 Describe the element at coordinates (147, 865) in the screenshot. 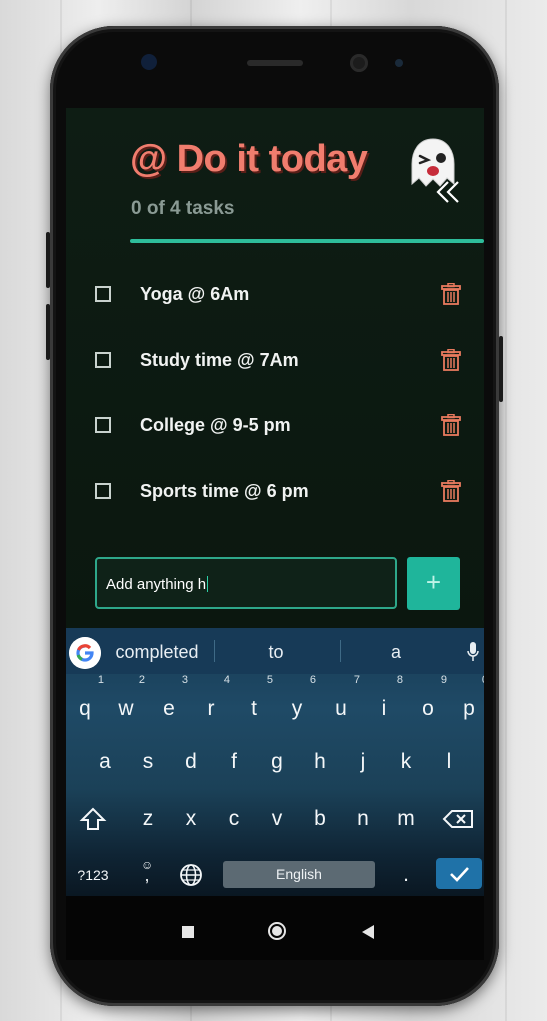

I see `emoji-icon: ☺` at that location.